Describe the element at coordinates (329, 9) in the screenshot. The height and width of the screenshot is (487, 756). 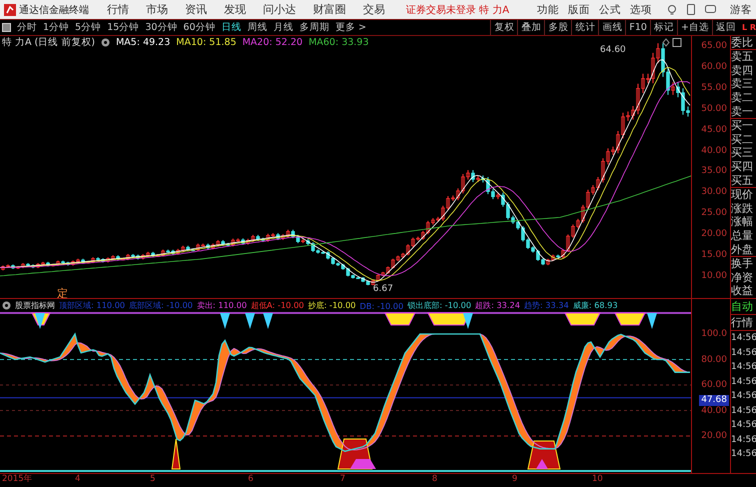
I see `menu-item: 财富圈` at that location.